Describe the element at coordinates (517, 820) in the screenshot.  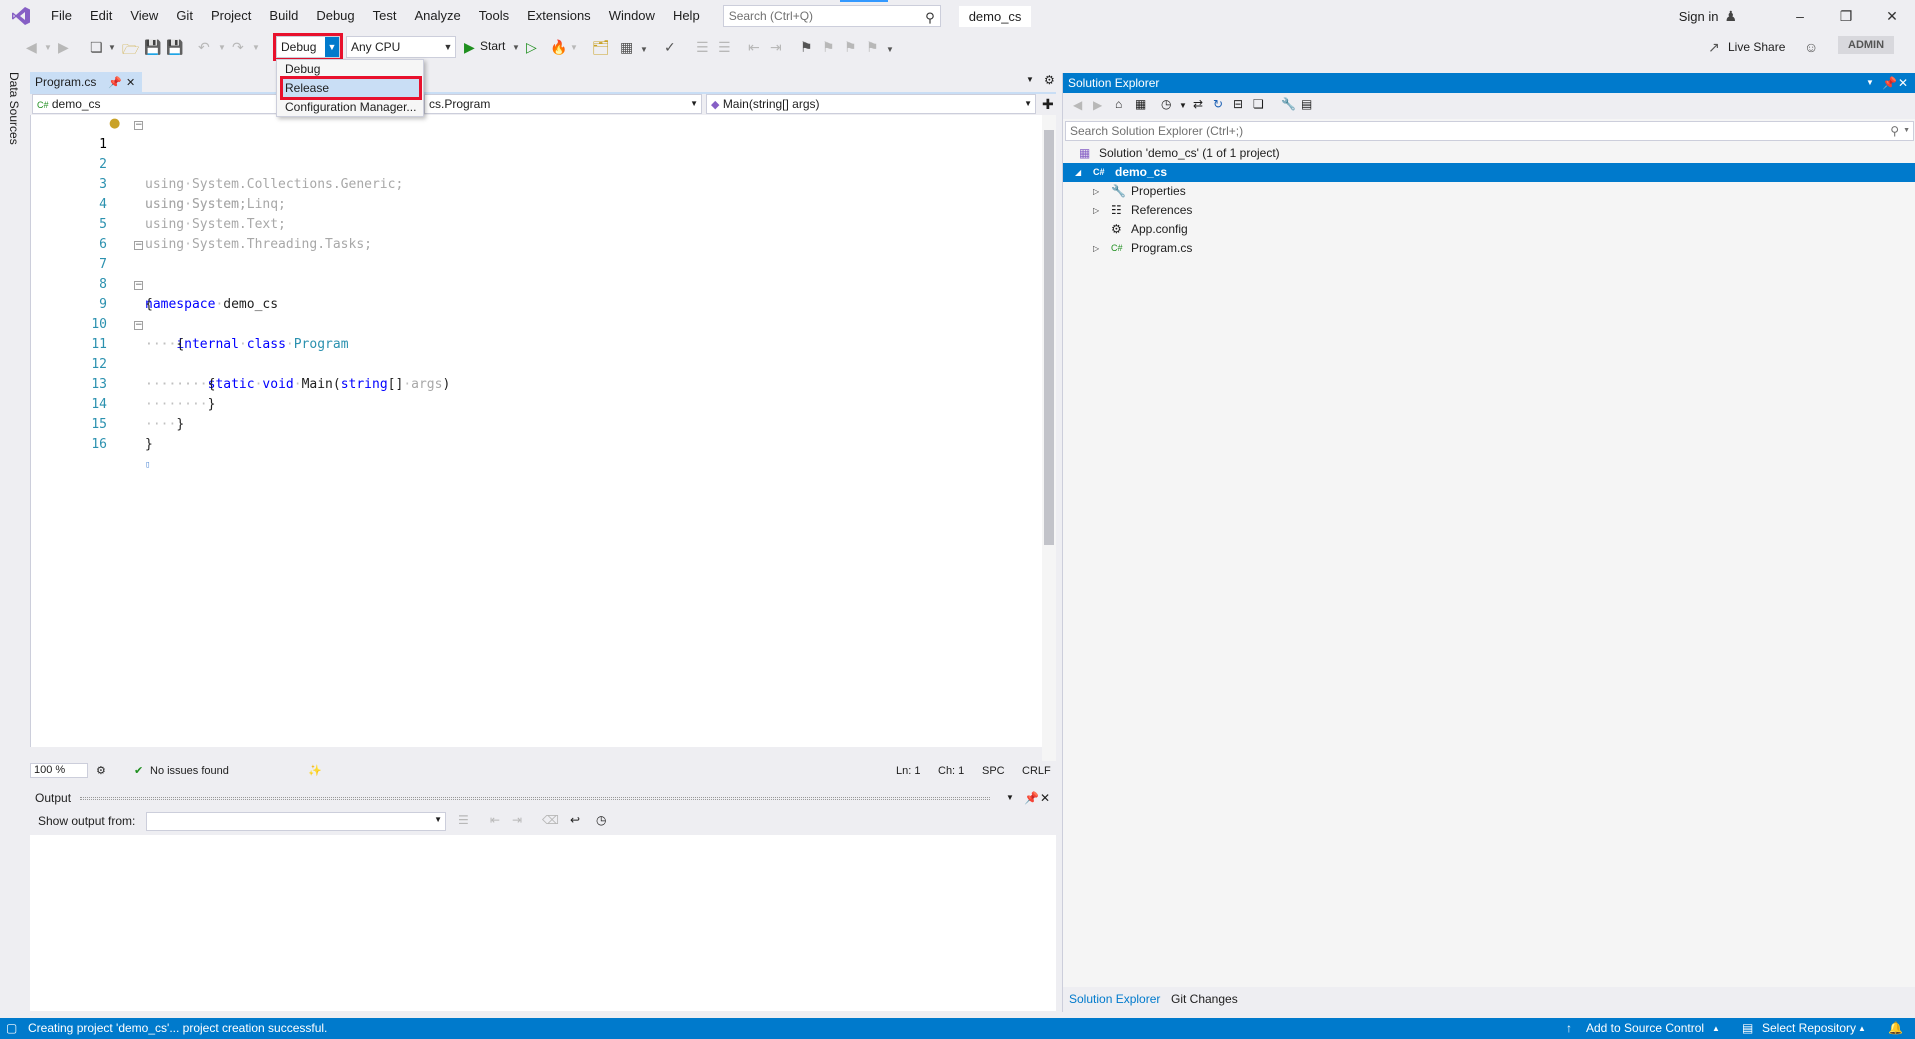
I see `next-message-icon: ⇥` at that location.